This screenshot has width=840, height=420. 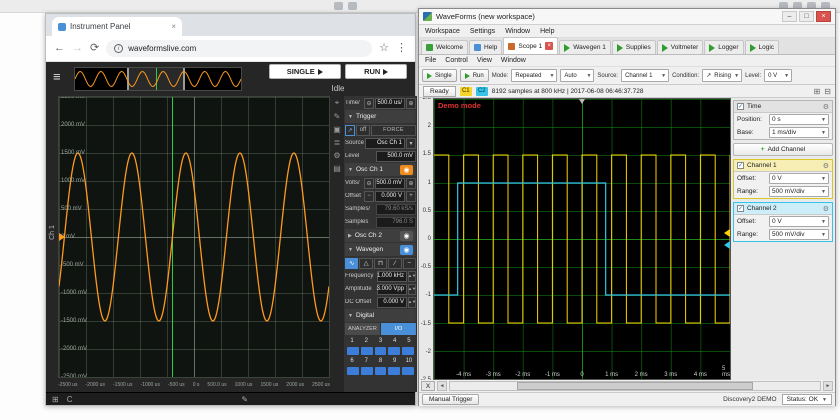 What do you see at coordinates (244, 399) in the screenshot?
I see `edit-layout-icon: ✎` at bounding box center [244, 399].